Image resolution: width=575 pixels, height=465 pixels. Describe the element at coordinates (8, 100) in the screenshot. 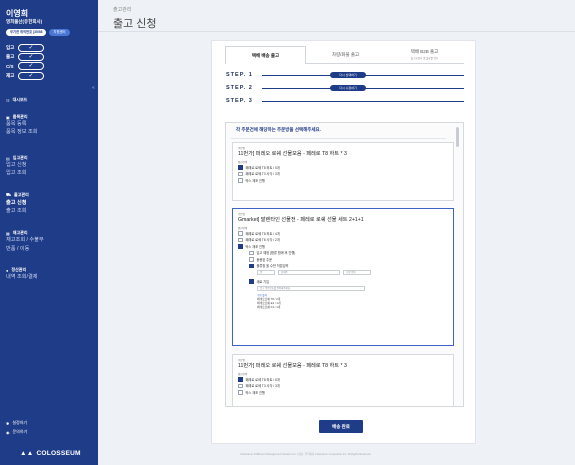

I see `grid-icon: ☷` at that location.